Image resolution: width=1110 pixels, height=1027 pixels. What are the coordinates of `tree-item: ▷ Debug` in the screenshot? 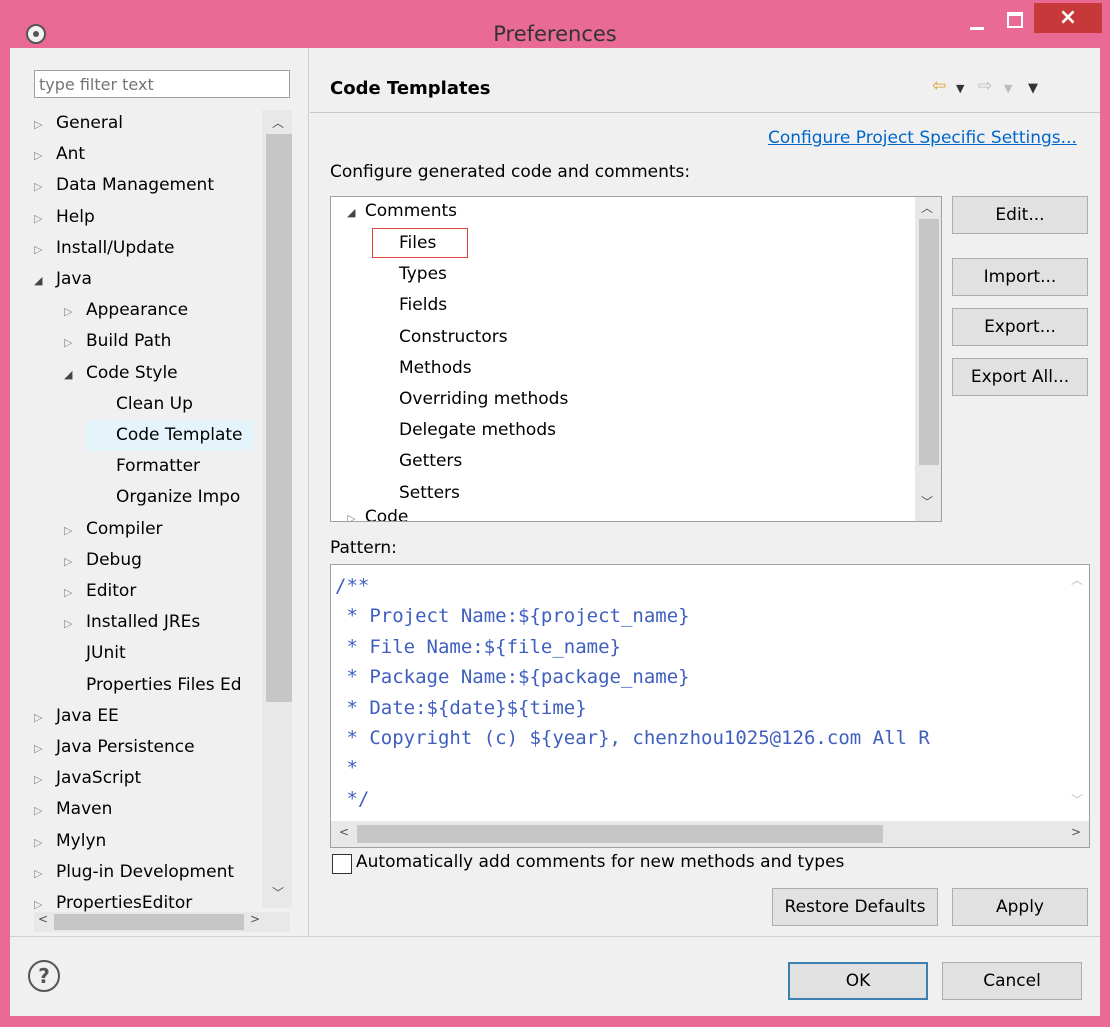 It's located at (103, 560).